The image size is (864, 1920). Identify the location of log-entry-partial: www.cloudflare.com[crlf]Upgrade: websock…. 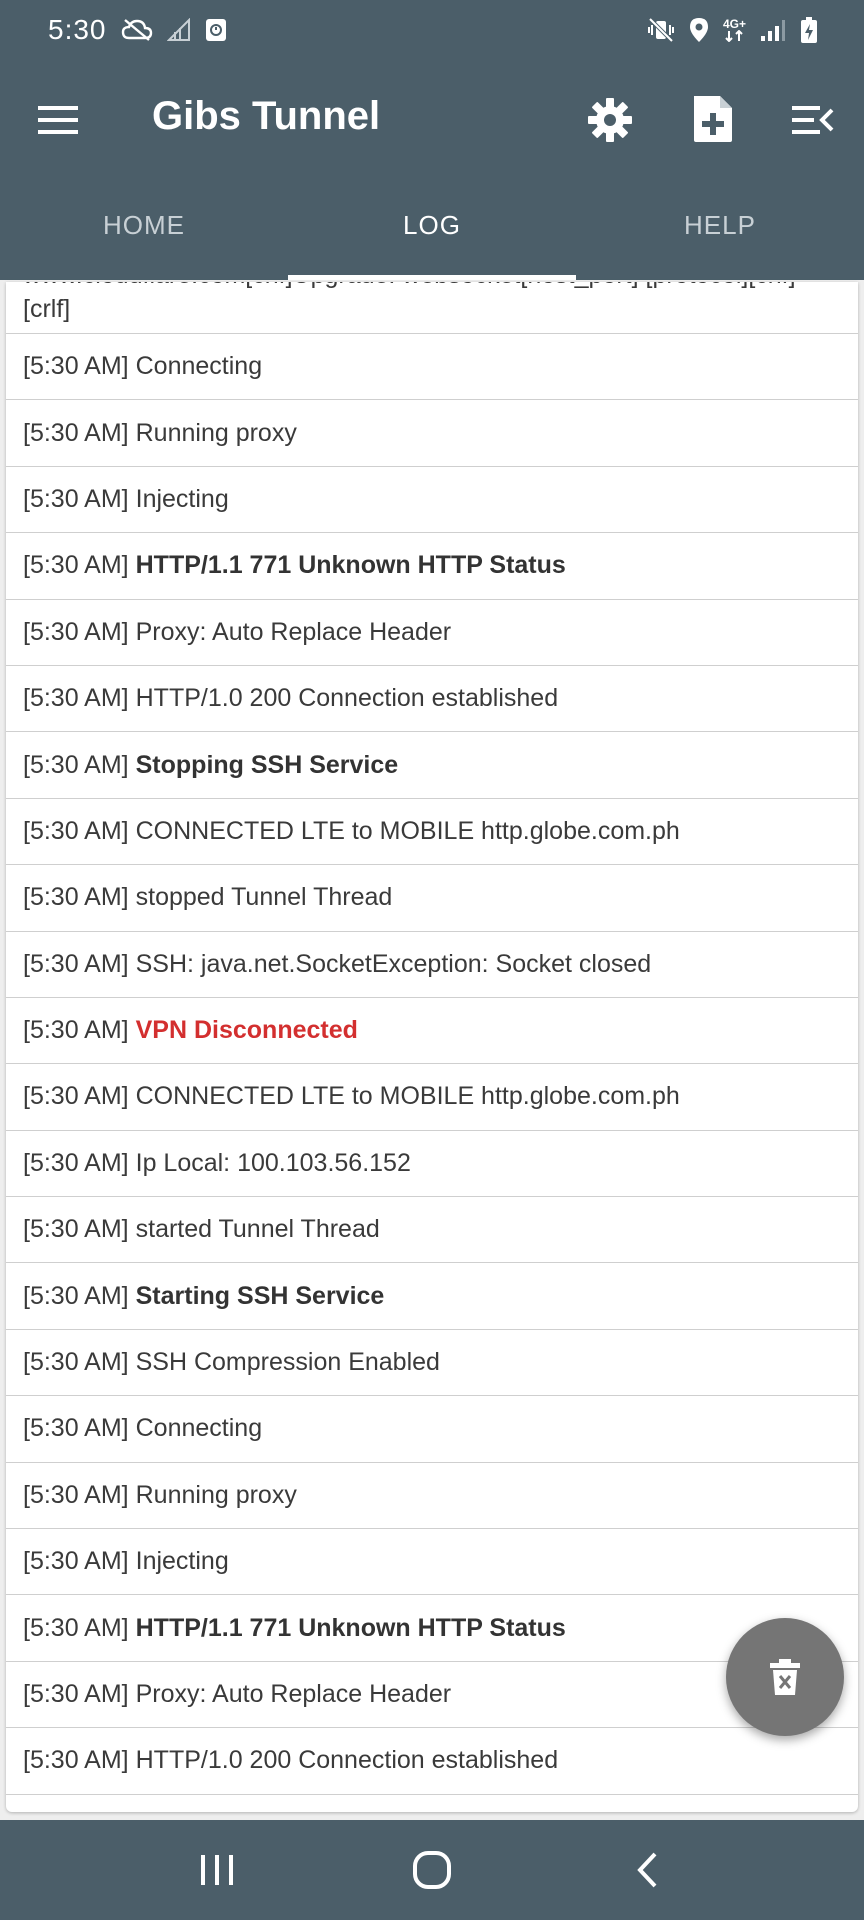
(432, 308).